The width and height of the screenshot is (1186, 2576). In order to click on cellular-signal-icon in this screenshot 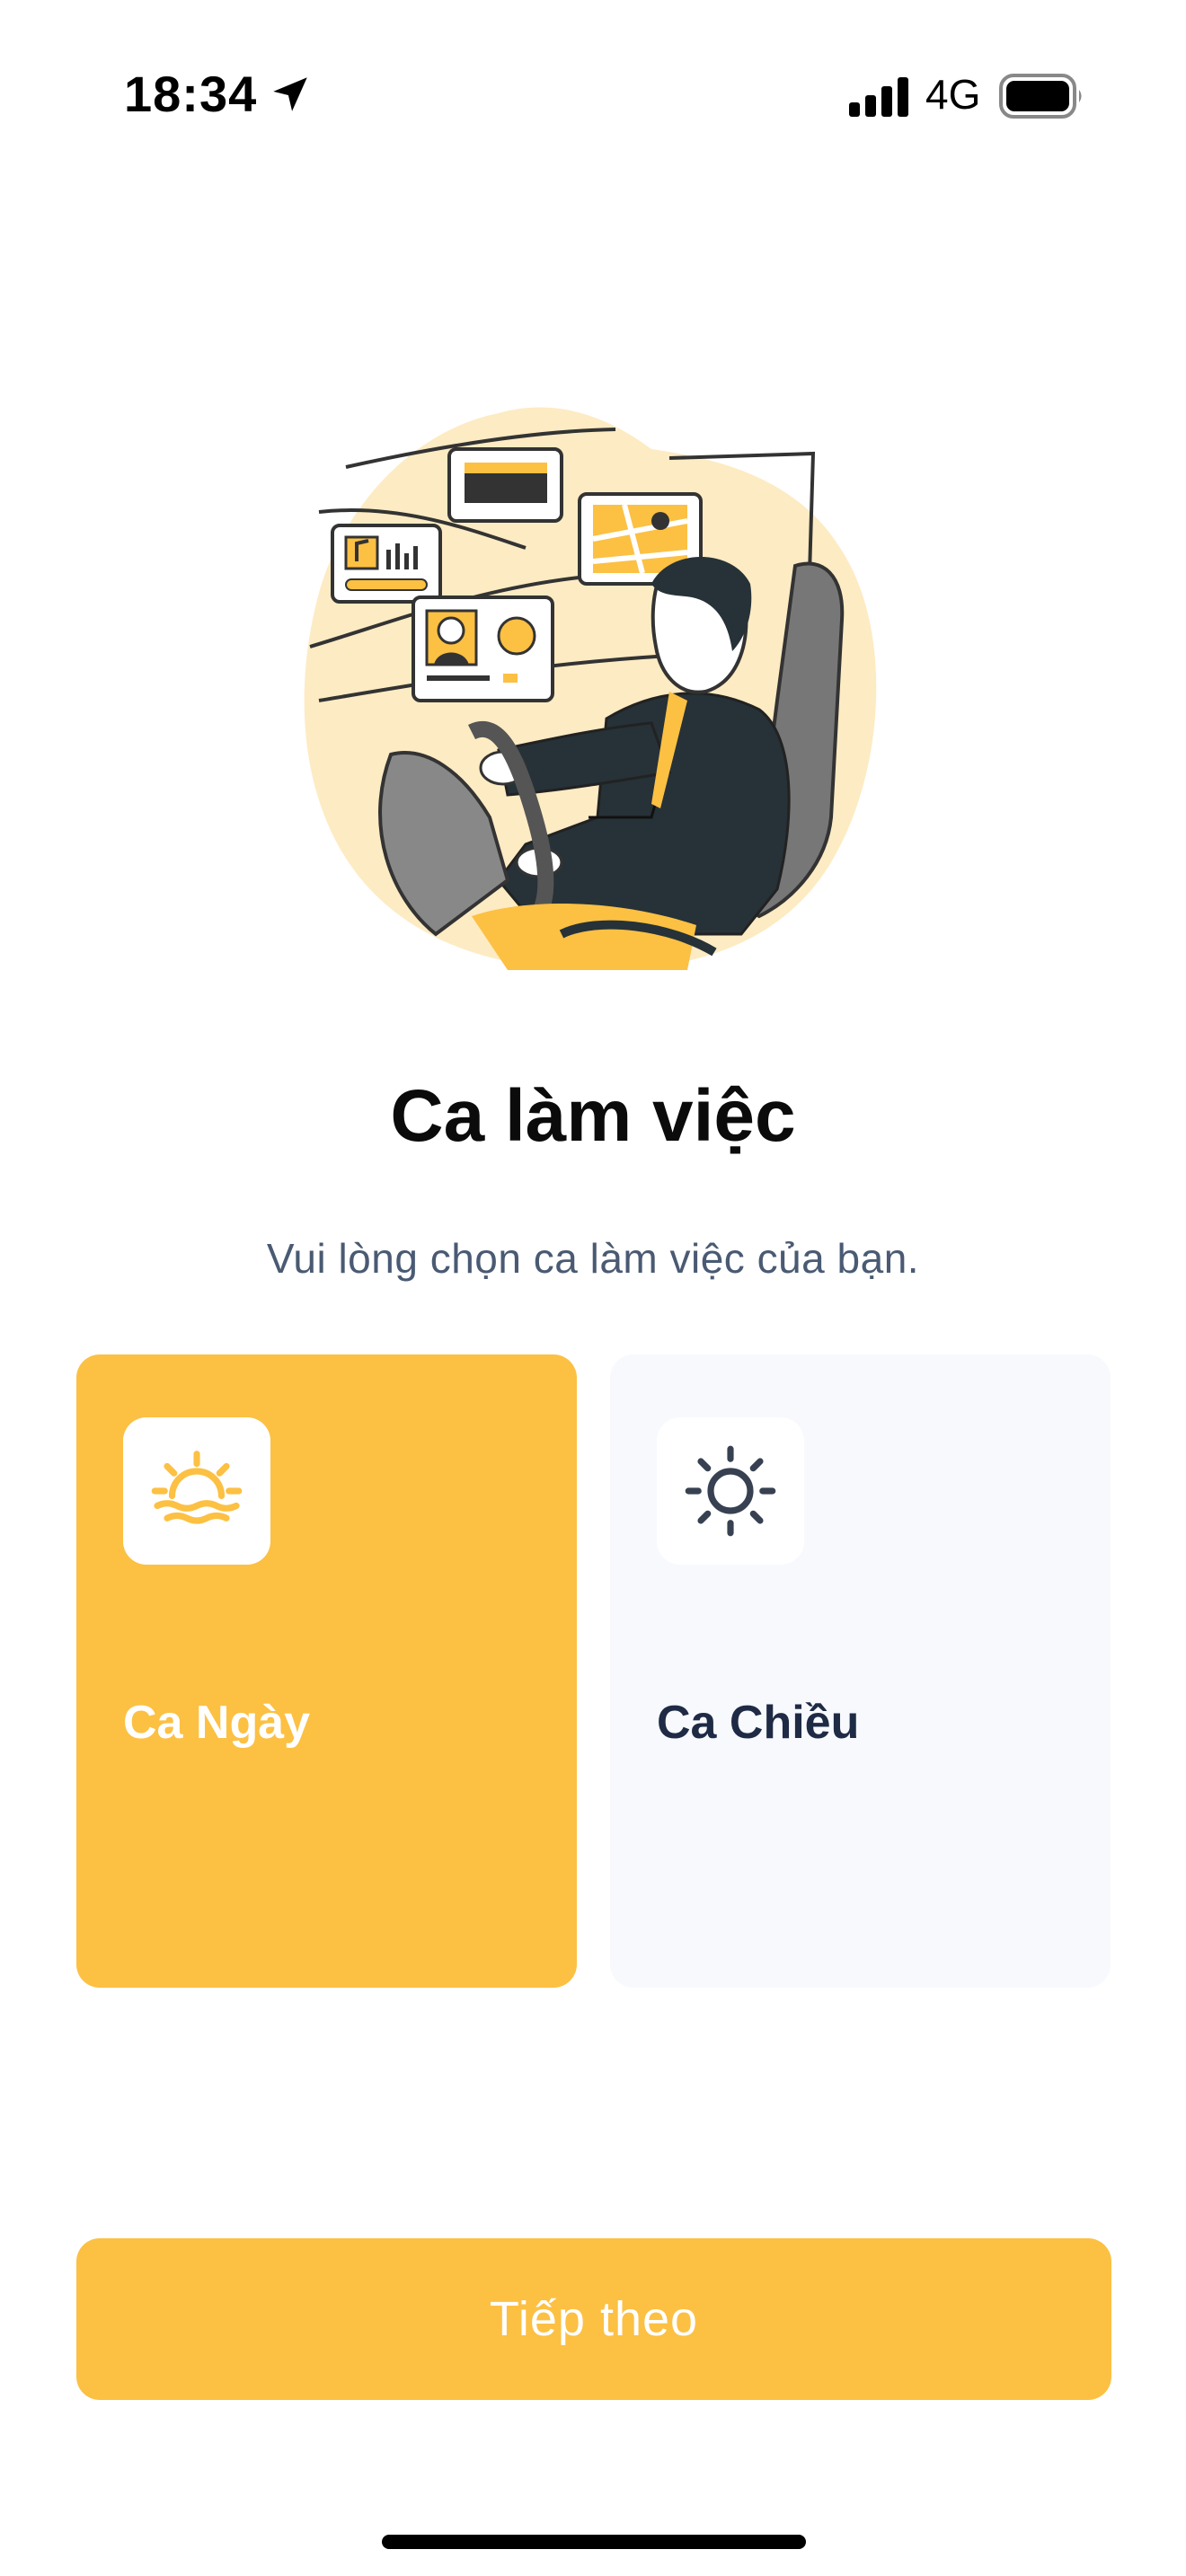, I will do `click(878, 97)`.